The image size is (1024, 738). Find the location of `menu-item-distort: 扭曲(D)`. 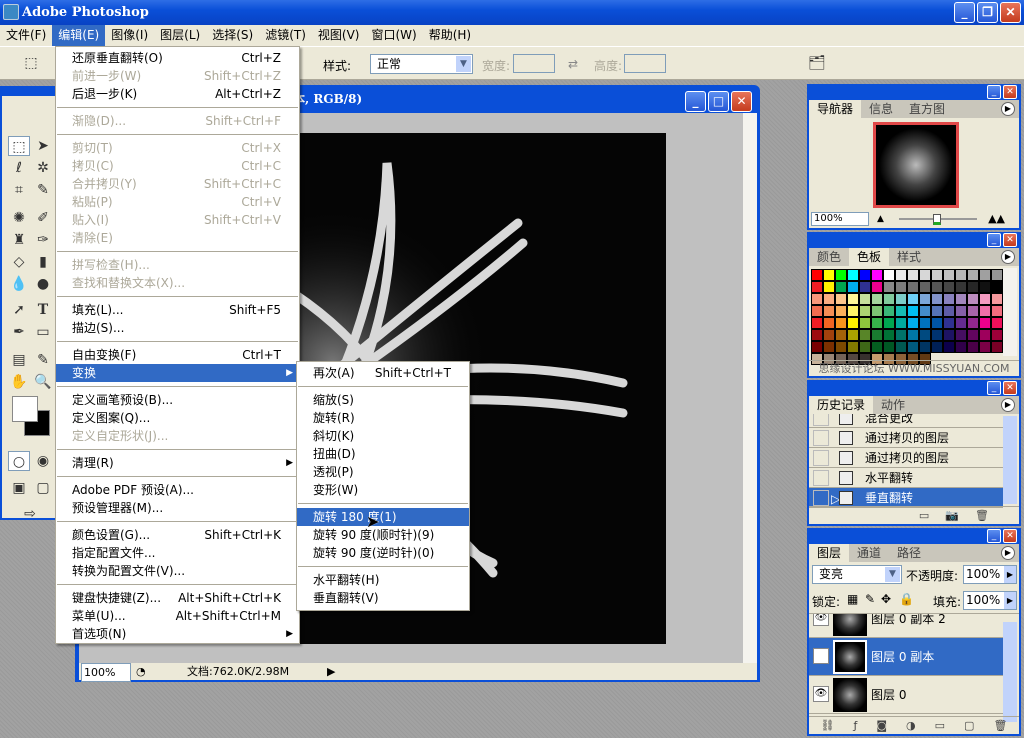

menu-item-distort: 扭曲(D) is located at coordinates (383, 454).